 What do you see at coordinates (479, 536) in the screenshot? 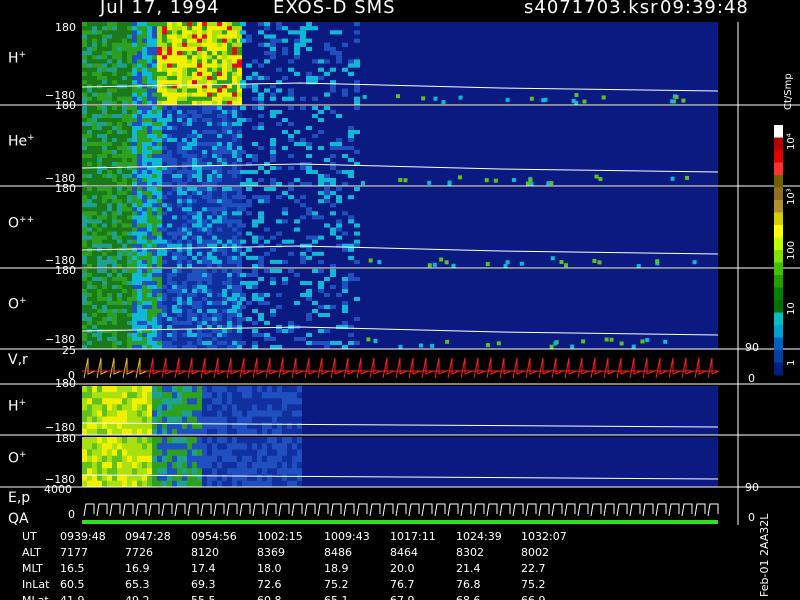
I see `footer-cell: 1024:39` at bounding box center [479, 536].